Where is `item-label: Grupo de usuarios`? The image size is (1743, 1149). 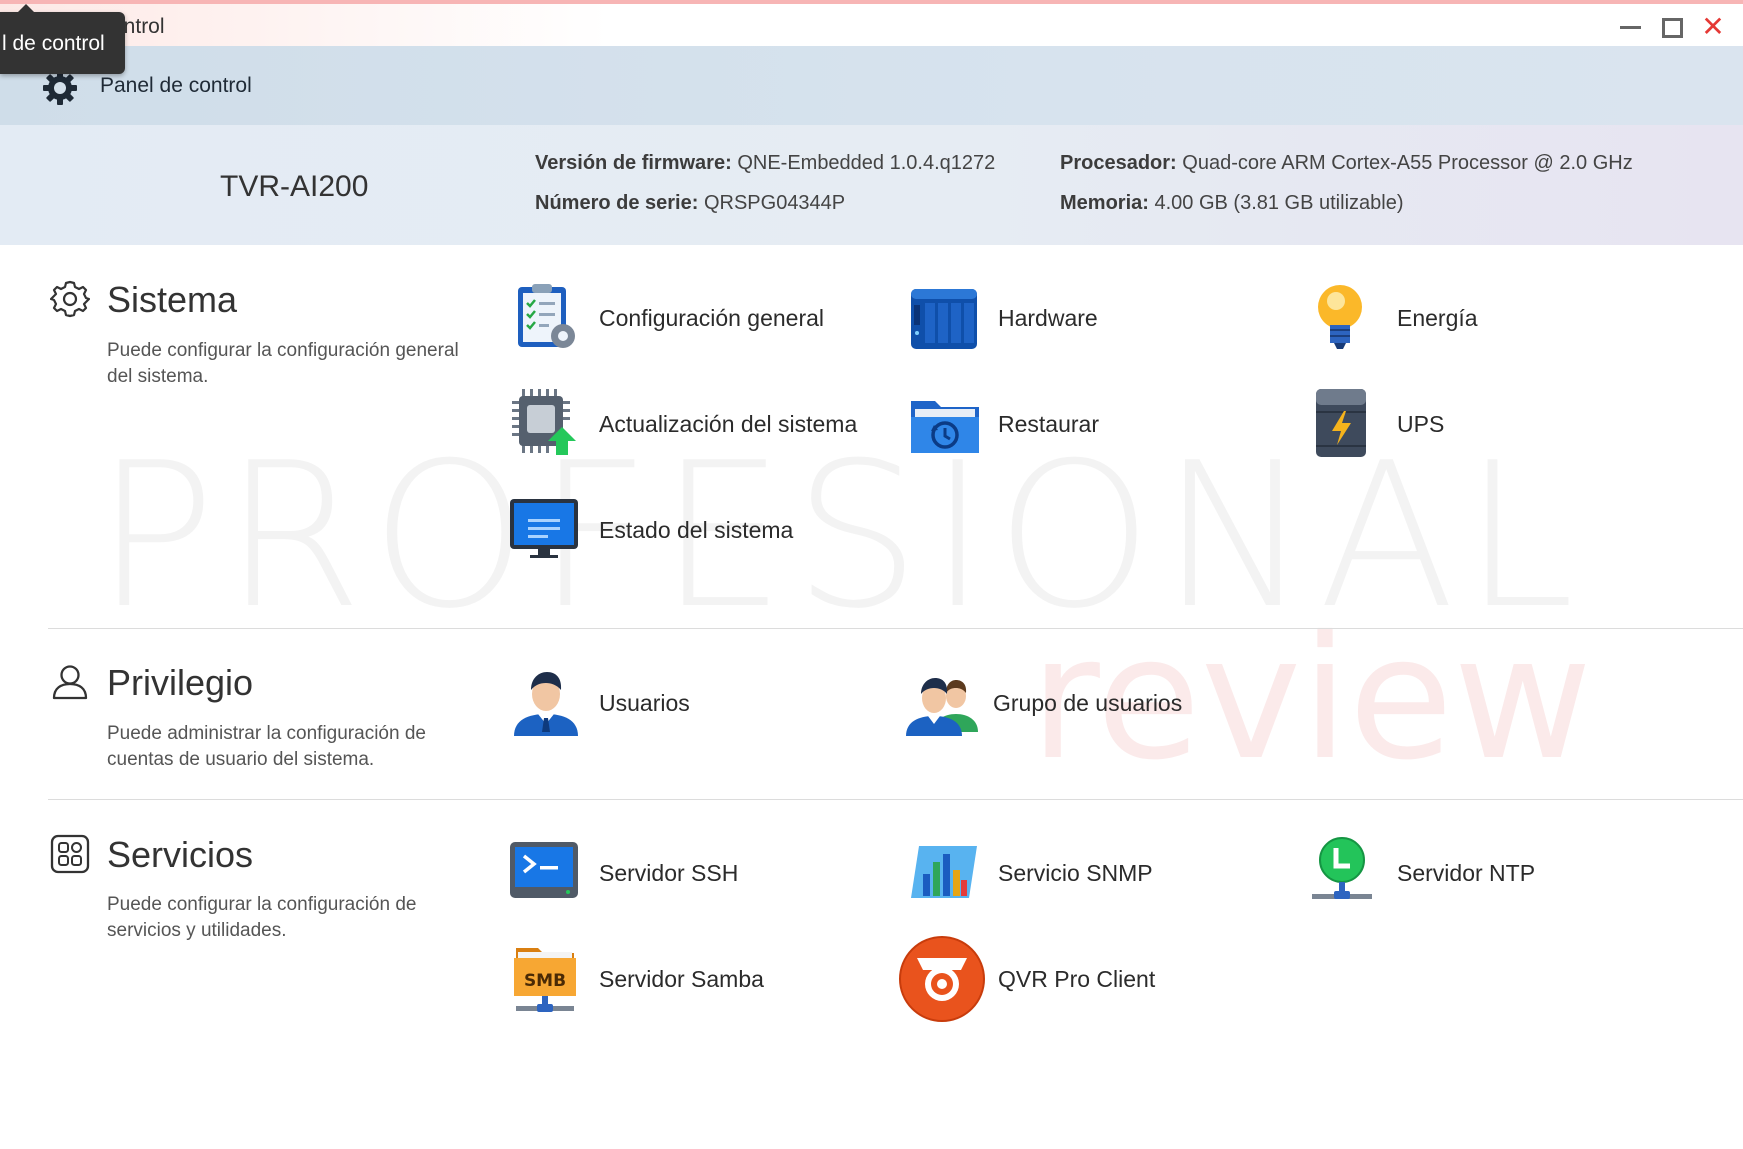
item-label: Grupo de usuarios is located at coordinates (1088, 703).